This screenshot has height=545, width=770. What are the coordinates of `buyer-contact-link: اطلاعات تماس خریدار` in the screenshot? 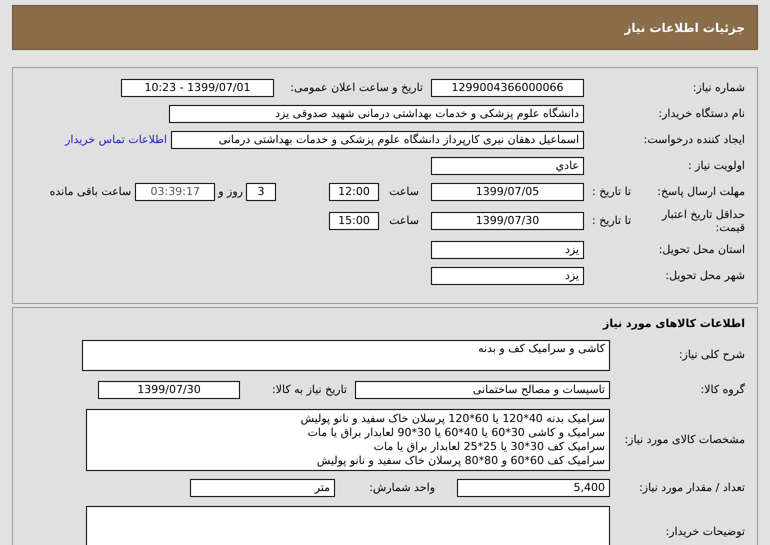 It's located at (116, 140).